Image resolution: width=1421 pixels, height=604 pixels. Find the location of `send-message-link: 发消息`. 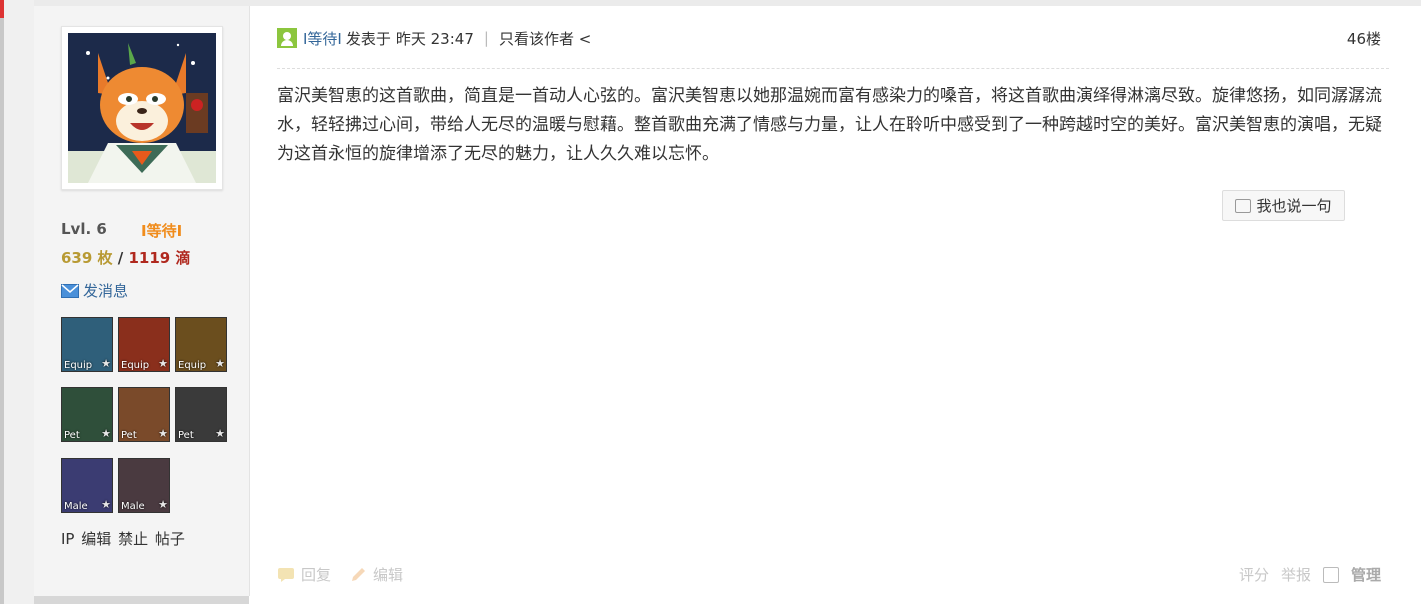

send-message-link: 发消息 is located at coordinates (94, 290).